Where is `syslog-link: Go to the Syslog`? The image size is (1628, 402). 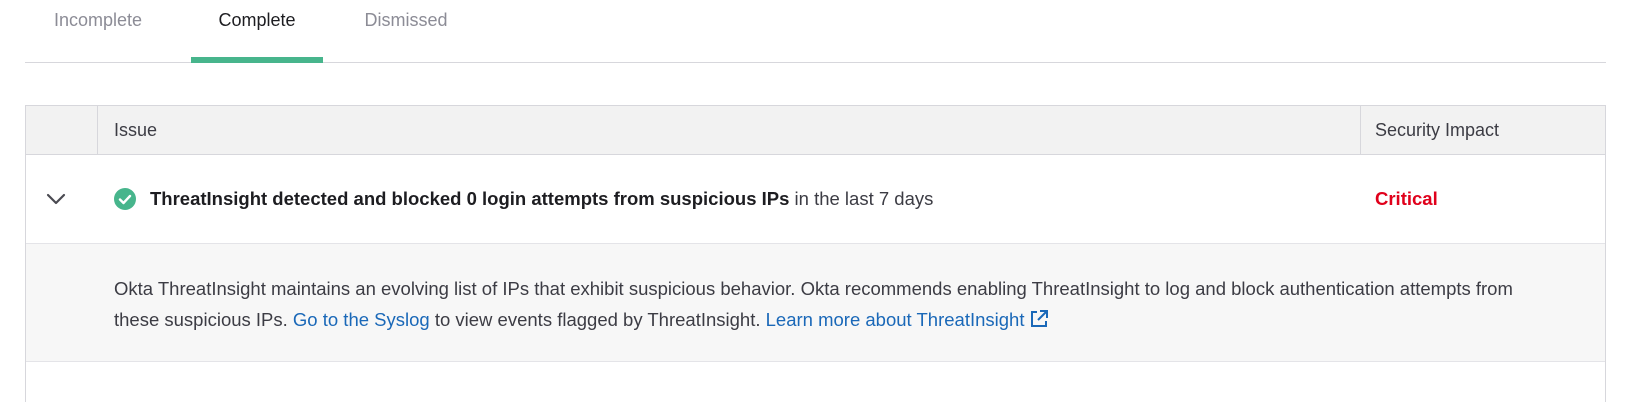
syslog-link: Go to the Syslog is located at coordinates (361, 319).